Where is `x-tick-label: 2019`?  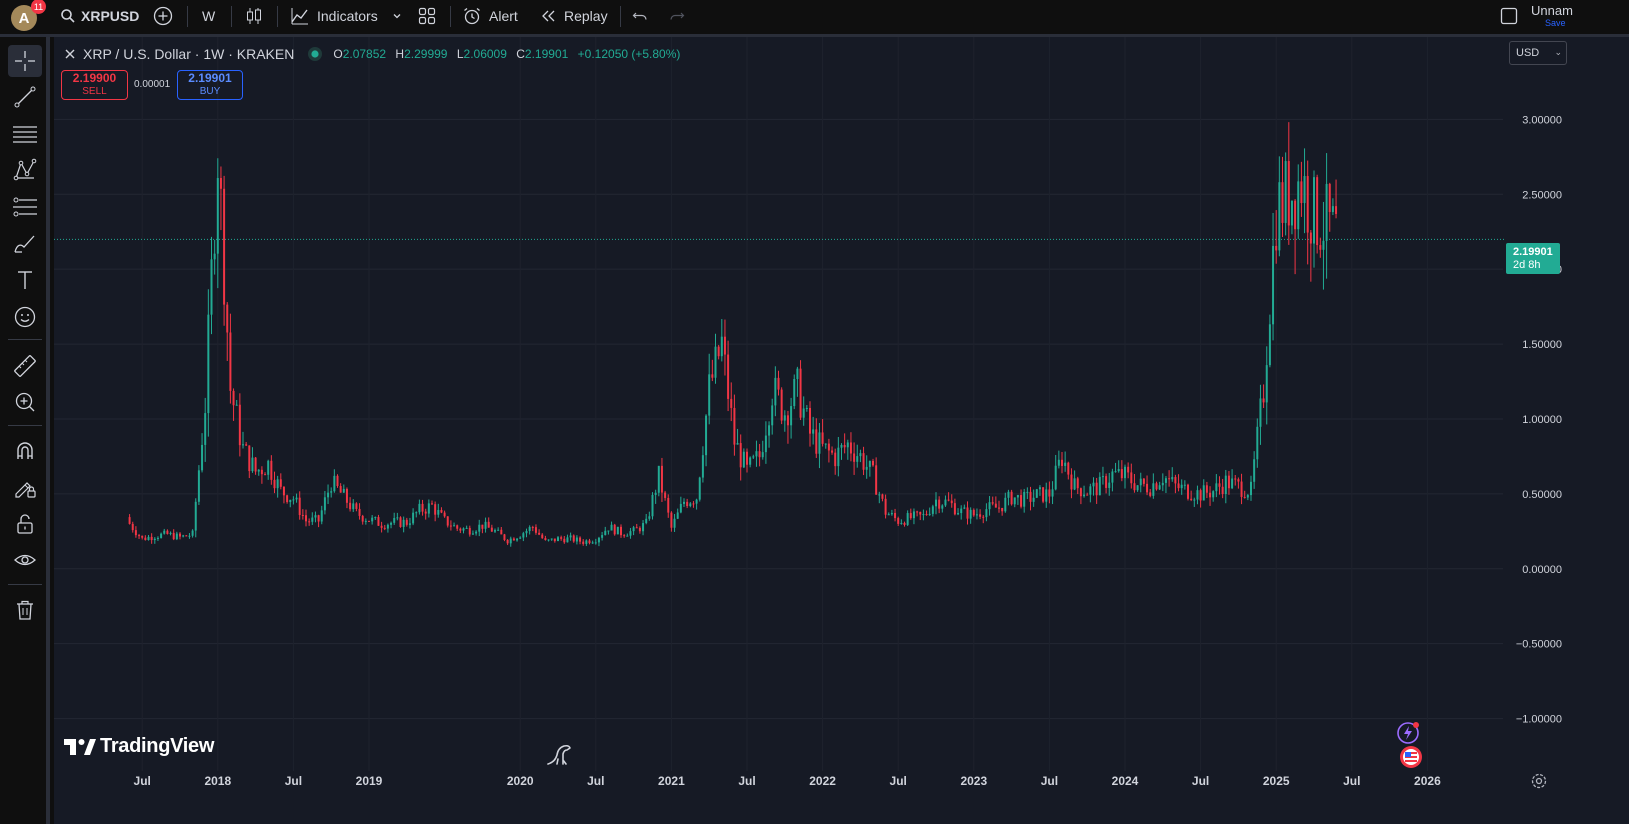 x-tick-label: 2019 is located at coordinates (369, 781).